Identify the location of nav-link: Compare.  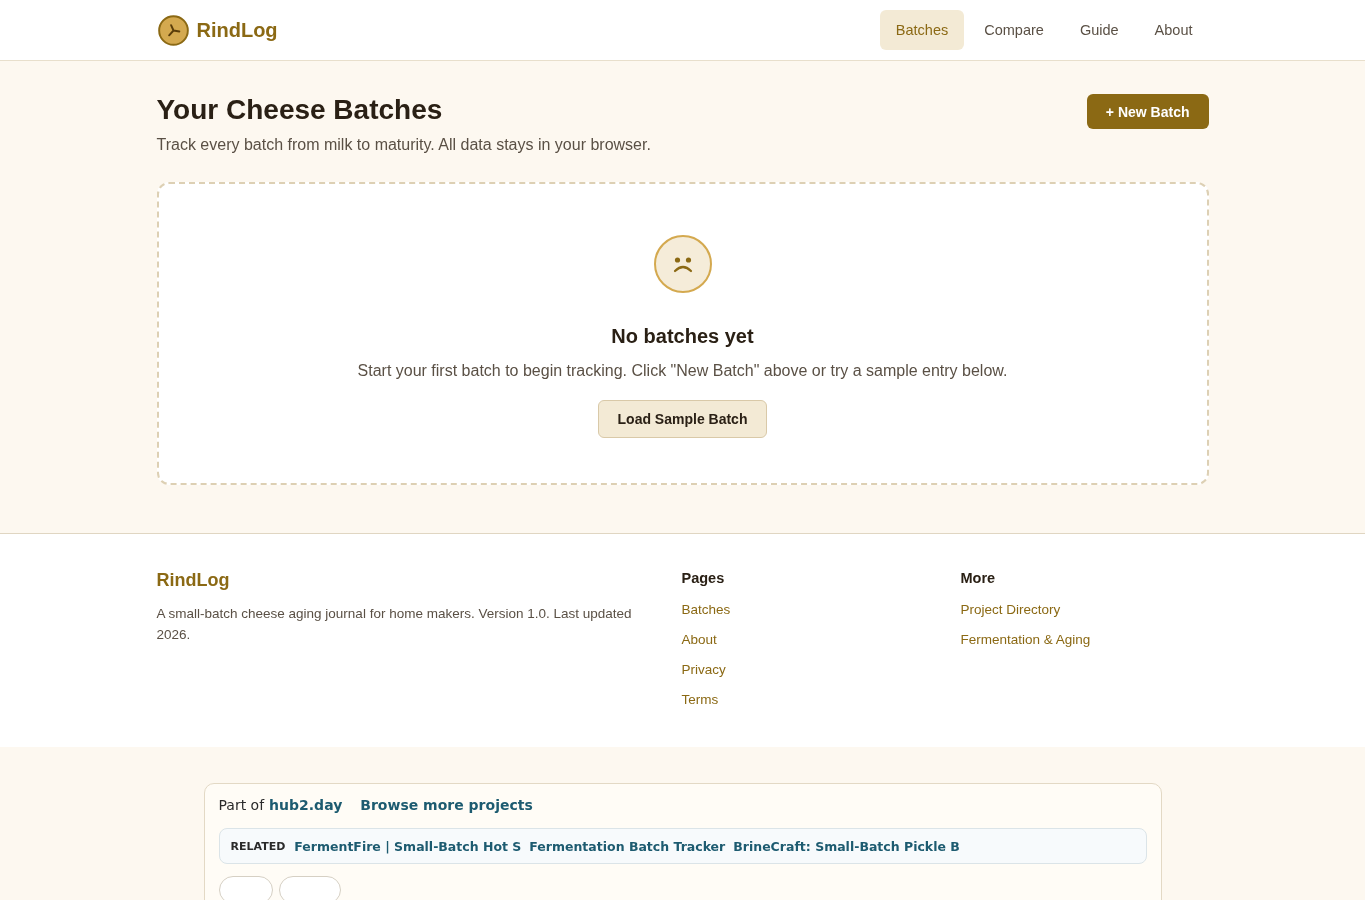
(1014, 30).